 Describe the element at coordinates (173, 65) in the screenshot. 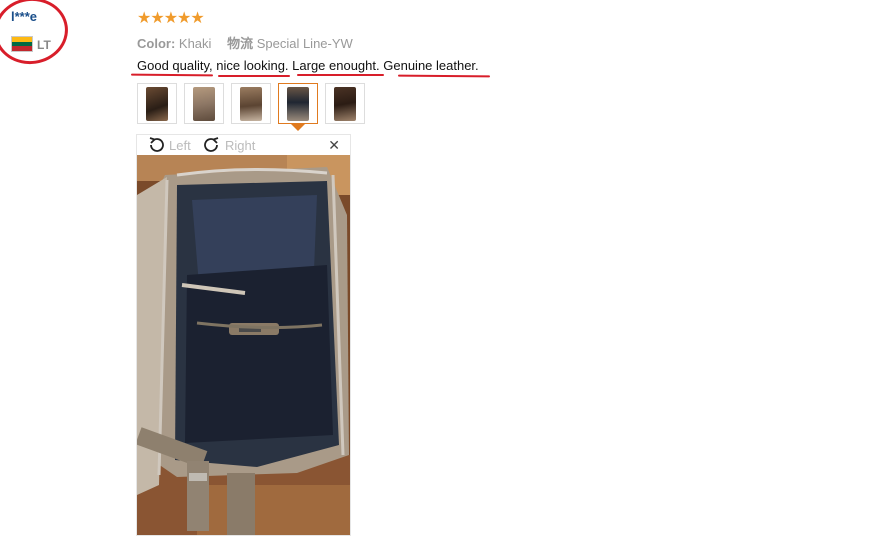

I see `review-phrase-1: Good quality` at that location.